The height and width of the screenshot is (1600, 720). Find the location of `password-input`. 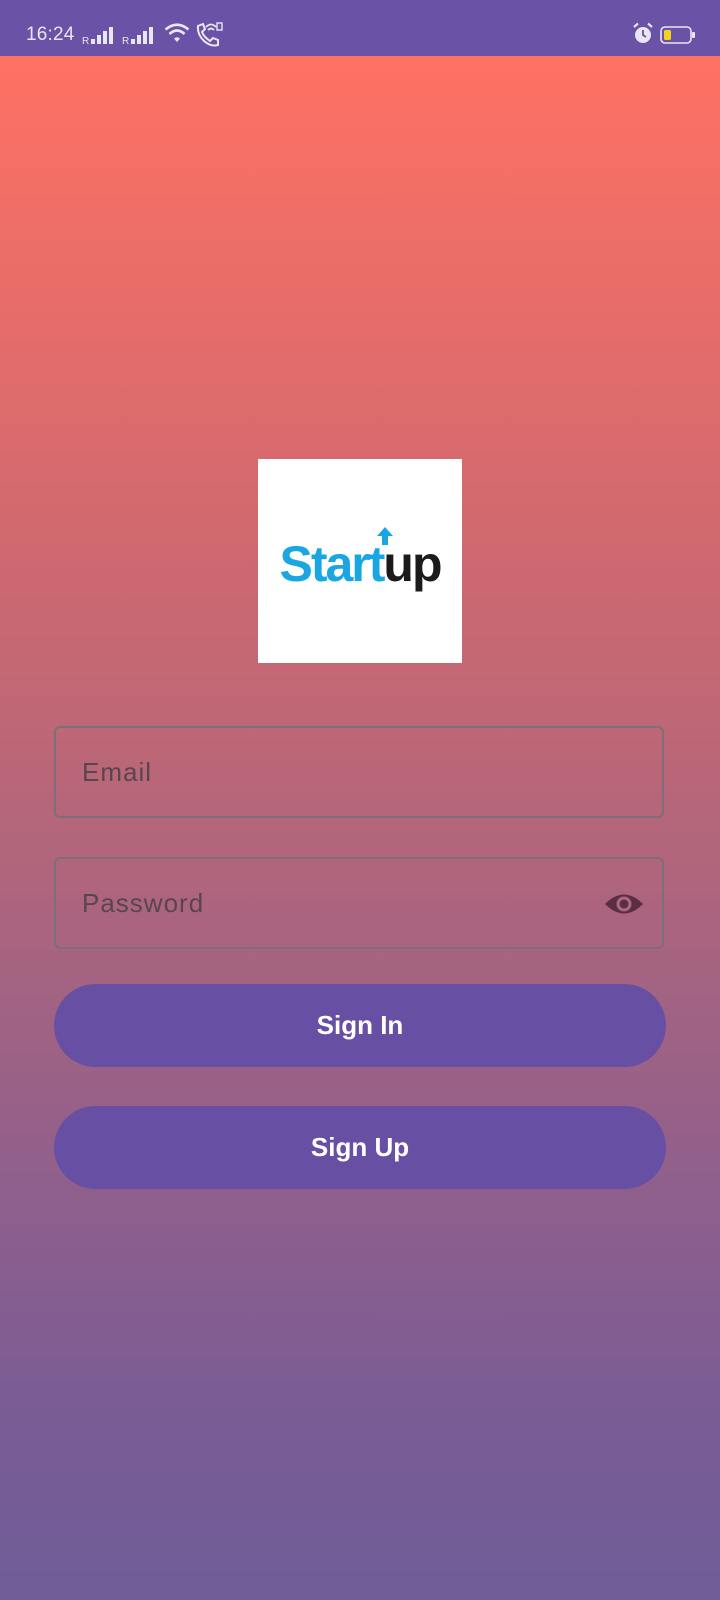

password-input is located at coordinates (359, 903).